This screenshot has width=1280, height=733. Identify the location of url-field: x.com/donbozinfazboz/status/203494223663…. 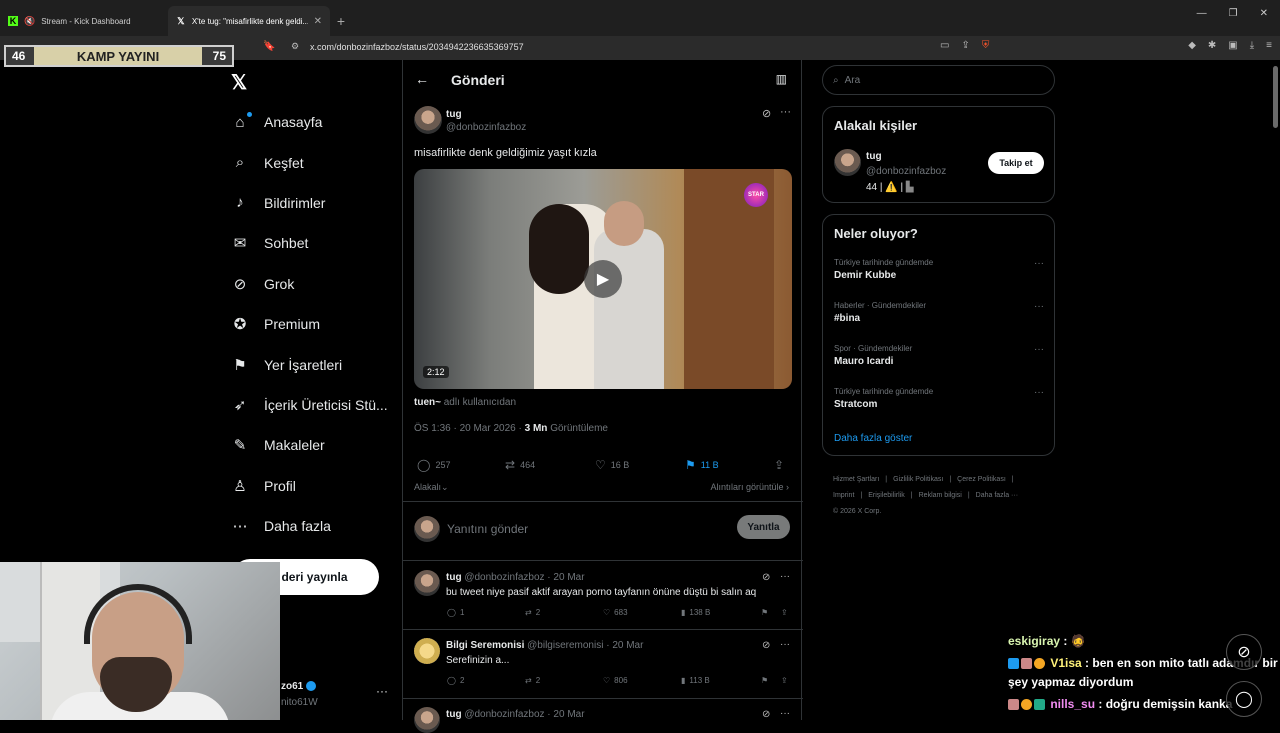
(417, 47).